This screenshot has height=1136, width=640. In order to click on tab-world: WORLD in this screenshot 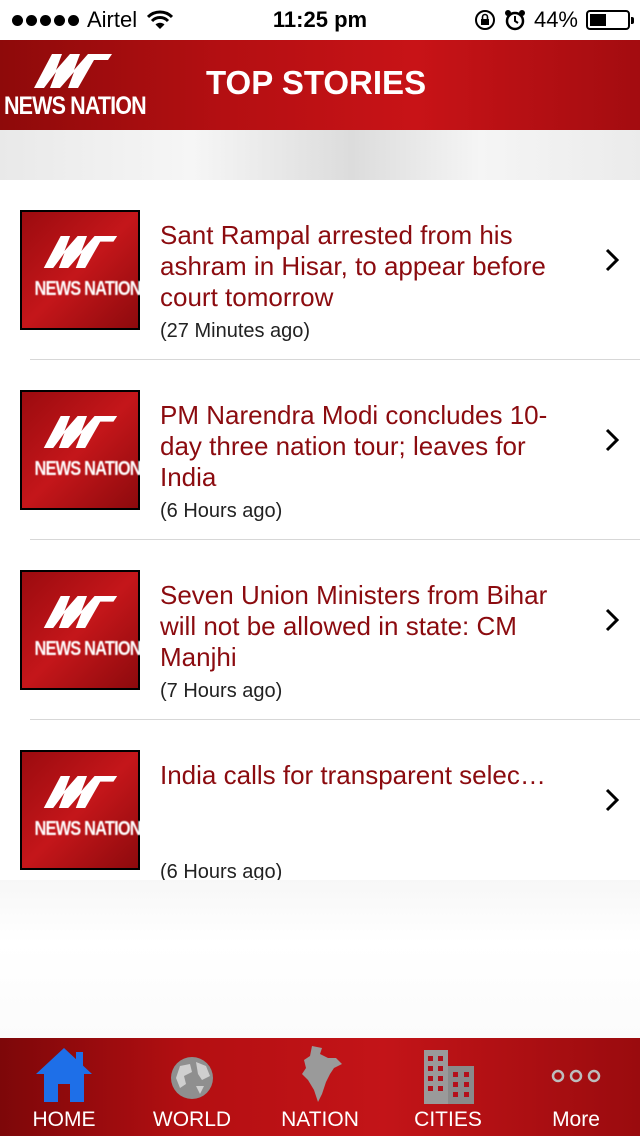, I will do `click(192, 1087)`.